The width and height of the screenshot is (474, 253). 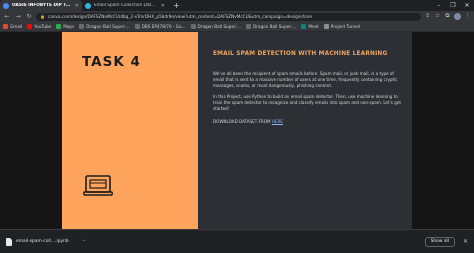 What do you see at coordinates (42, 16) in the screenshot?
I see `lock-icon: 🔒` at bounding box center [42, 16].